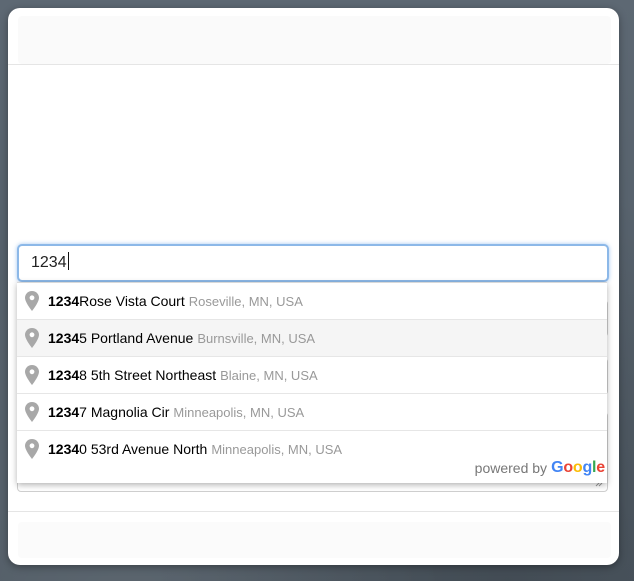 The height and width of the screenshot is (581, 634). Describe the element at coordinates (578, 468) in the screenshot. I see `google-logo: Google` at that location.